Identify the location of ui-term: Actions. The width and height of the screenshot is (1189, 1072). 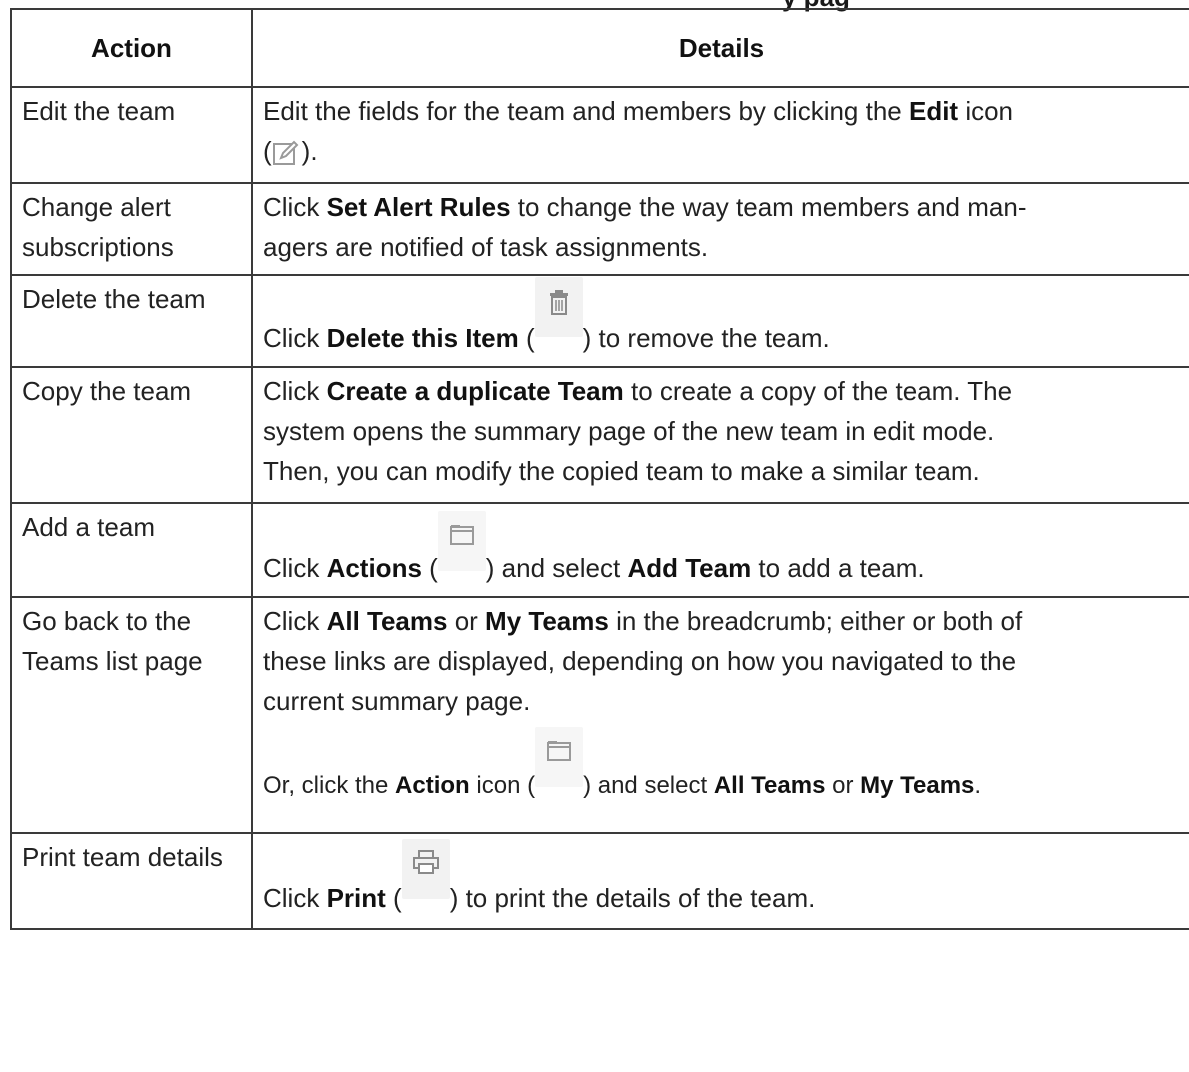
(374, 568).